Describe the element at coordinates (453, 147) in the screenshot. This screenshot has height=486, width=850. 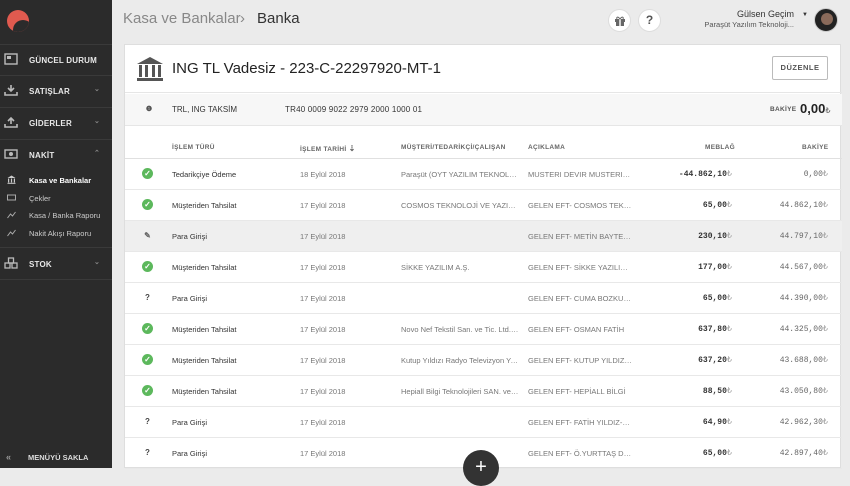
I see `col-header-party: MÜŞTERİ/TEDARİKÇİ/ÇALIŞAN` at that location.